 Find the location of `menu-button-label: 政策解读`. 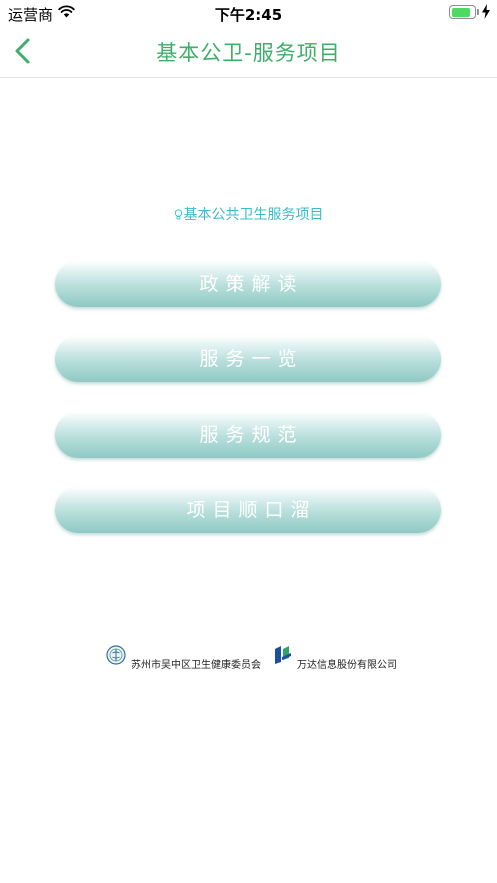

menu-button-label: 政策解读 is located at coordinates (251, 284).